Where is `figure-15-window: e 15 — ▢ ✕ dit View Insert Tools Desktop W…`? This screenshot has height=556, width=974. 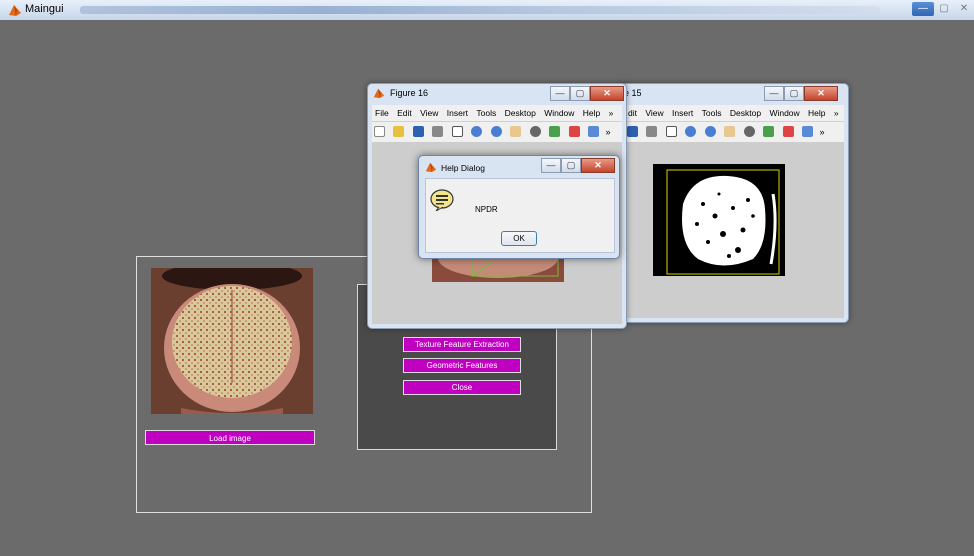
figure-15-window: e 15 — ▢ ✕ dit View Insert Tools Desktop W… is located at coordinates (734, 203).